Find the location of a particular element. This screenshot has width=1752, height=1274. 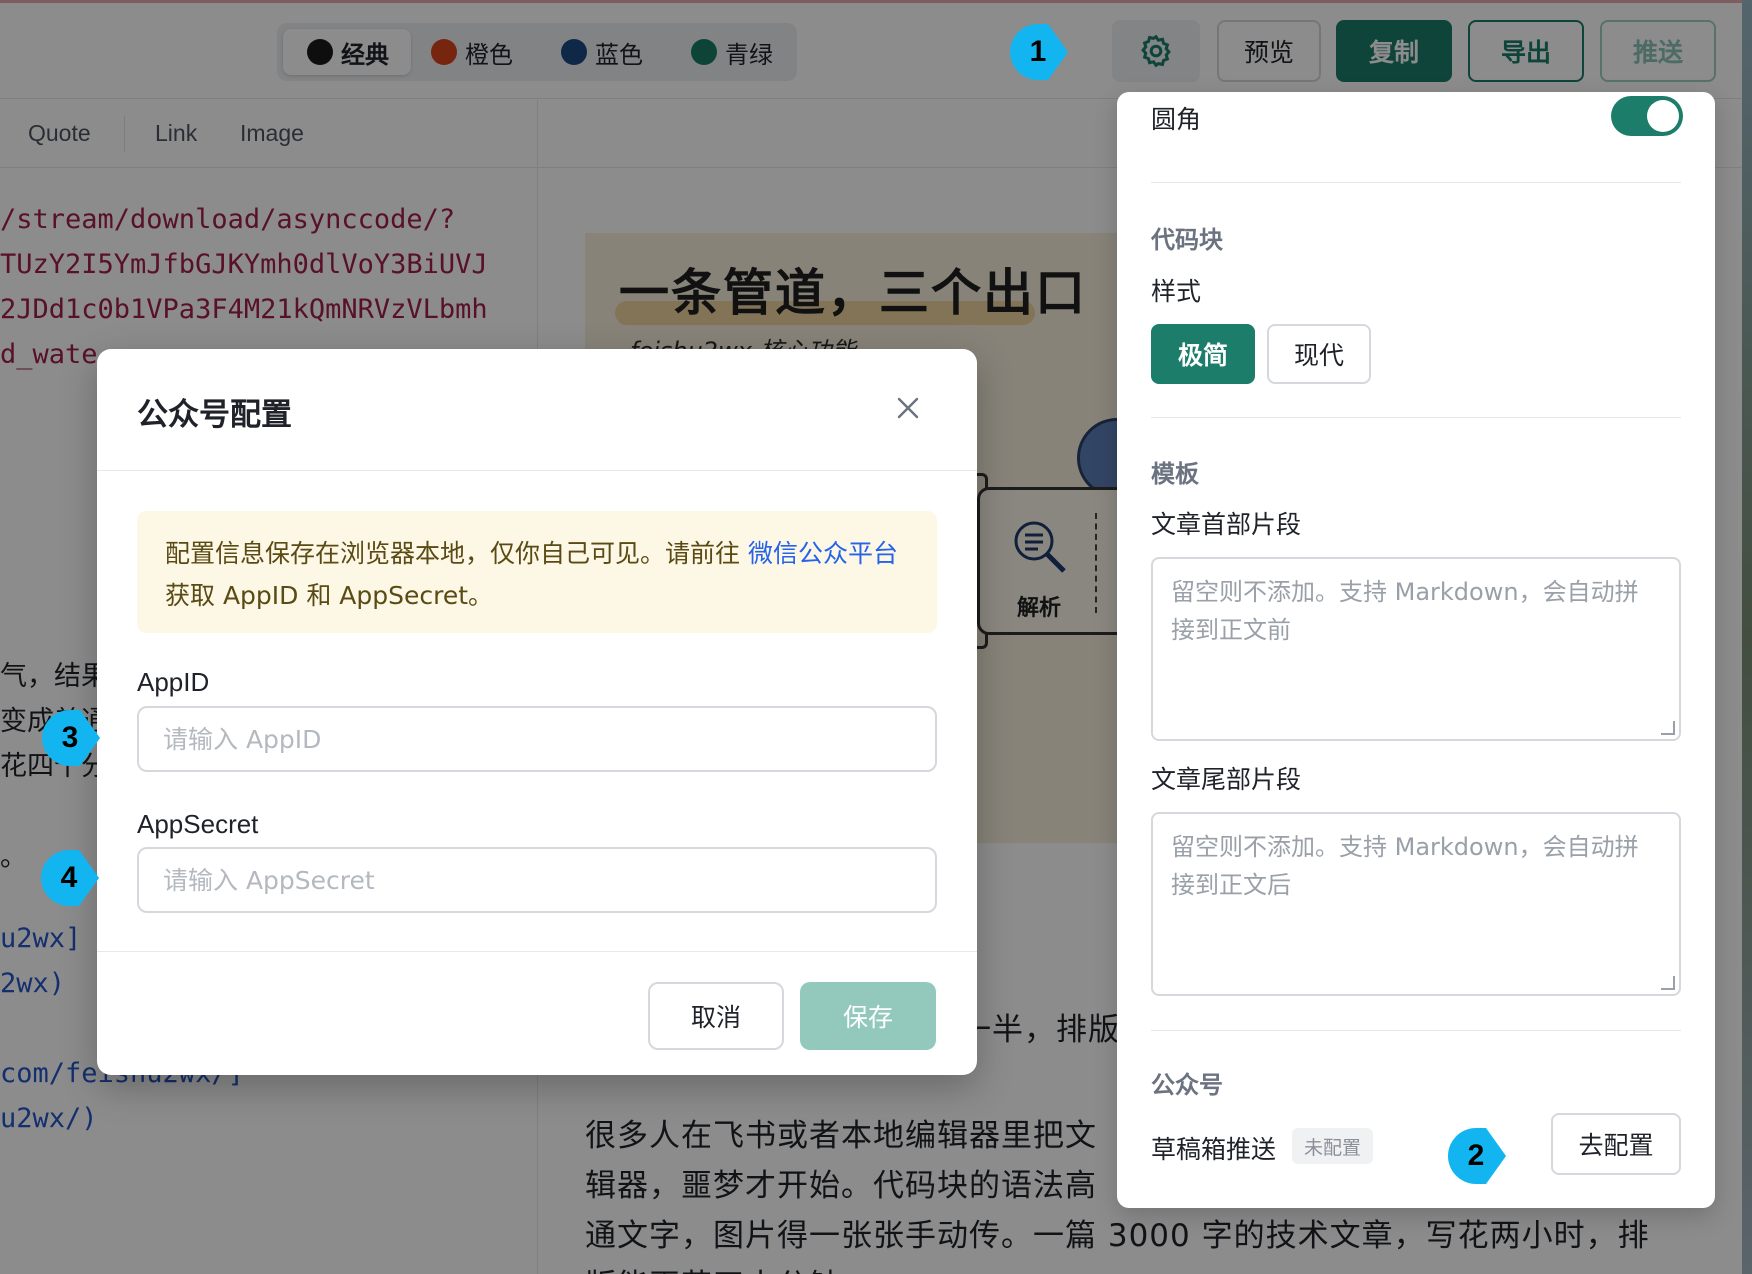

textarea-placeholder: 留空则不添加。支持 Markdown，会自动拼接到正文后 is located at coordinates (1405, 866).